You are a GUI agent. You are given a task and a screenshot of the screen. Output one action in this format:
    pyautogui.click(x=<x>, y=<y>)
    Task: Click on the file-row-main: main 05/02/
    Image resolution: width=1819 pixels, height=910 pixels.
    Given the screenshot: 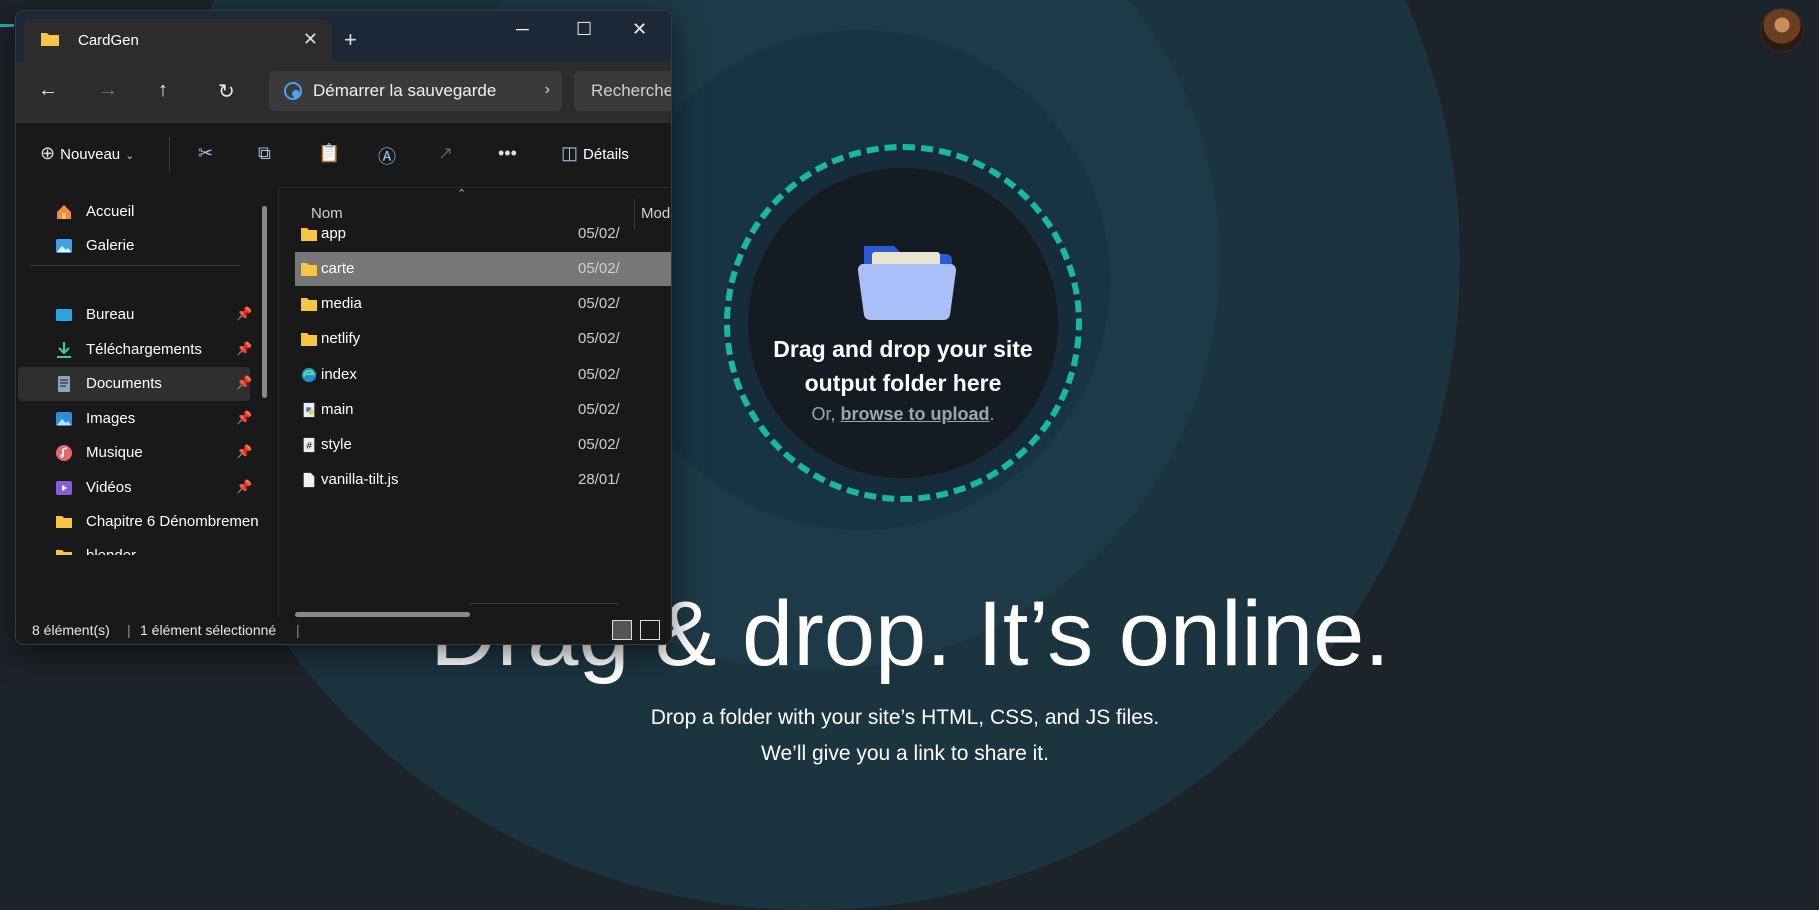 What is the action you would take?
    pyautogui.click(x=483, y=410)
    